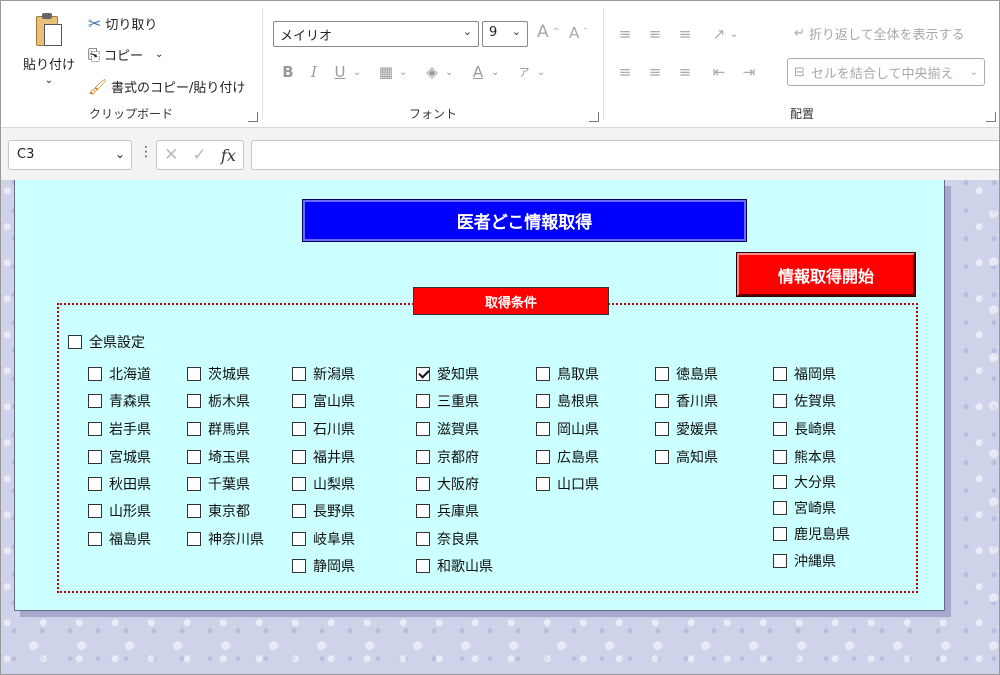 Image resolution: width=1000 pixels, height=675 pixels. What do you see at coordinates (567, 401) in the screenshot?
I see `prefecture-checkbox: 島根県` at bounding box center [567, 401].